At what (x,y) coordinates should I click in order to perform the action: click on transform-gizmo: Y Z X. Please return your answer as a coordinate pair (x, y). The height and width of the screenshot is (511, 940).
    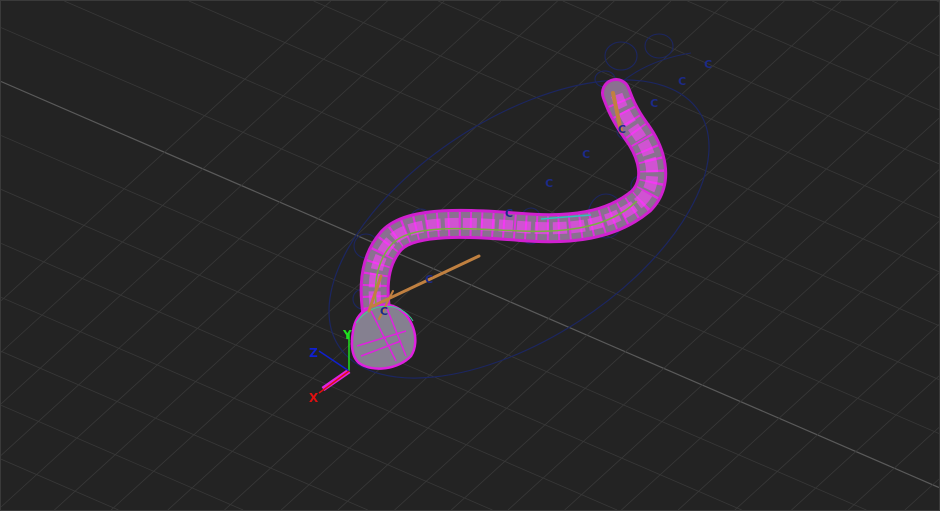
    Looking at the image, I should click on (330, 366).